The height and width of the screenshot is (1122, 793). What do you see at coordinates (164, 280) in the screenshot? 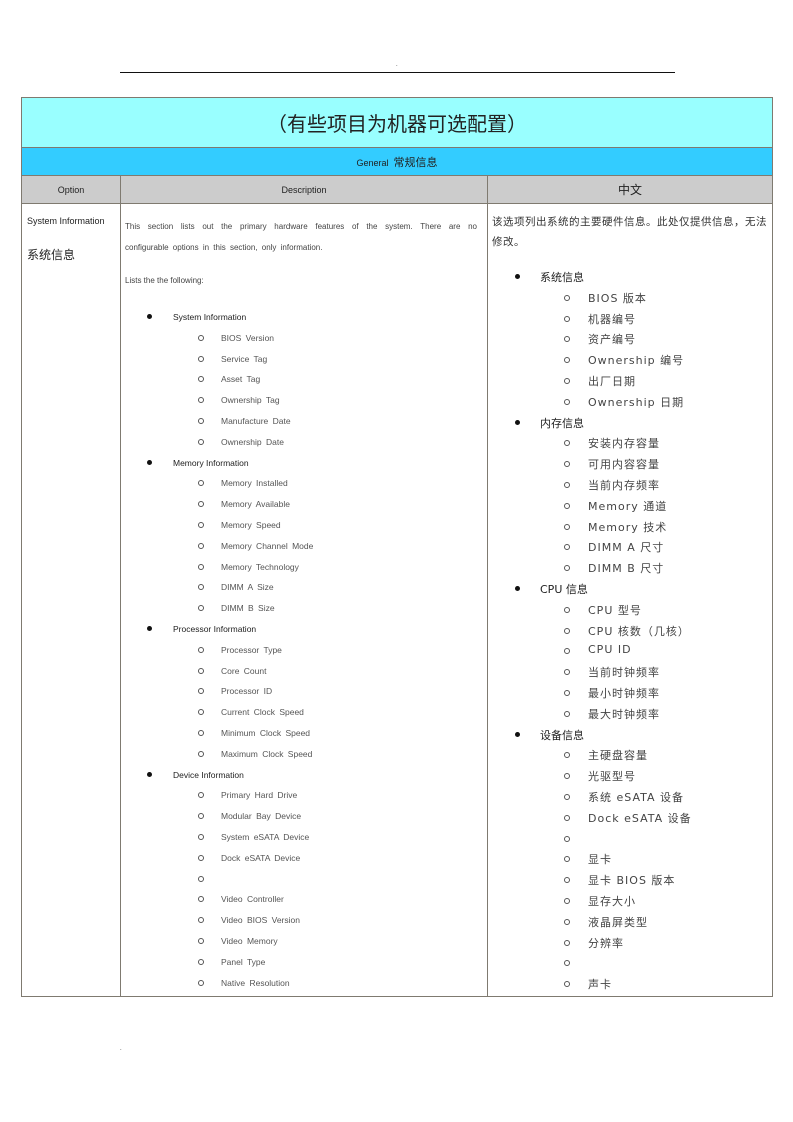
I see `description-lists-label: Lists the the following:` at bounding box center [164, 280].